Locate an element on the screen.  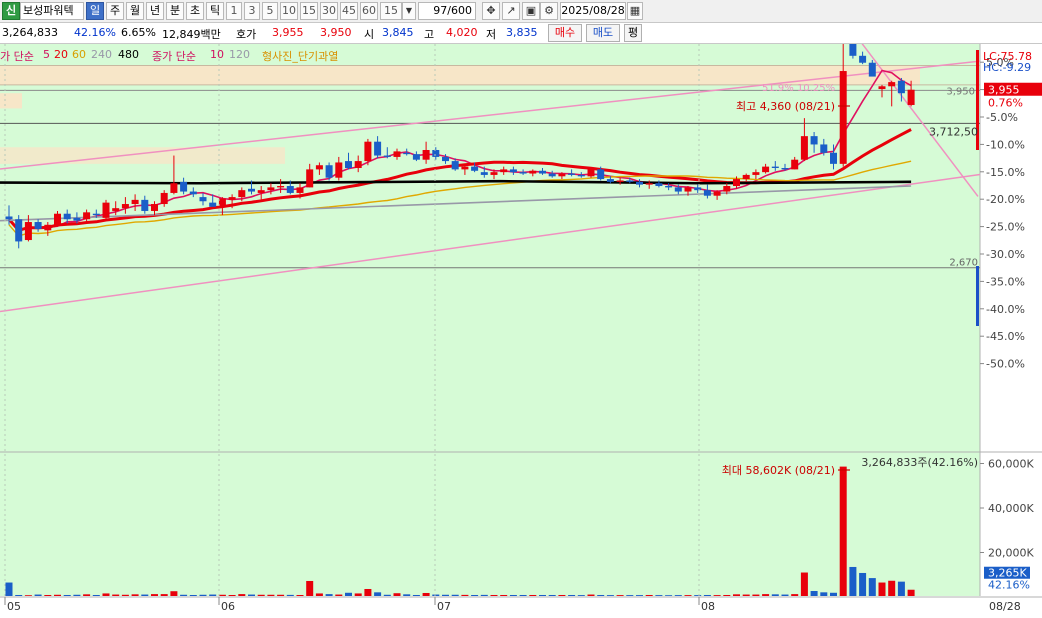
app-logo-icon: 신 is located at coordinates (11, 11).